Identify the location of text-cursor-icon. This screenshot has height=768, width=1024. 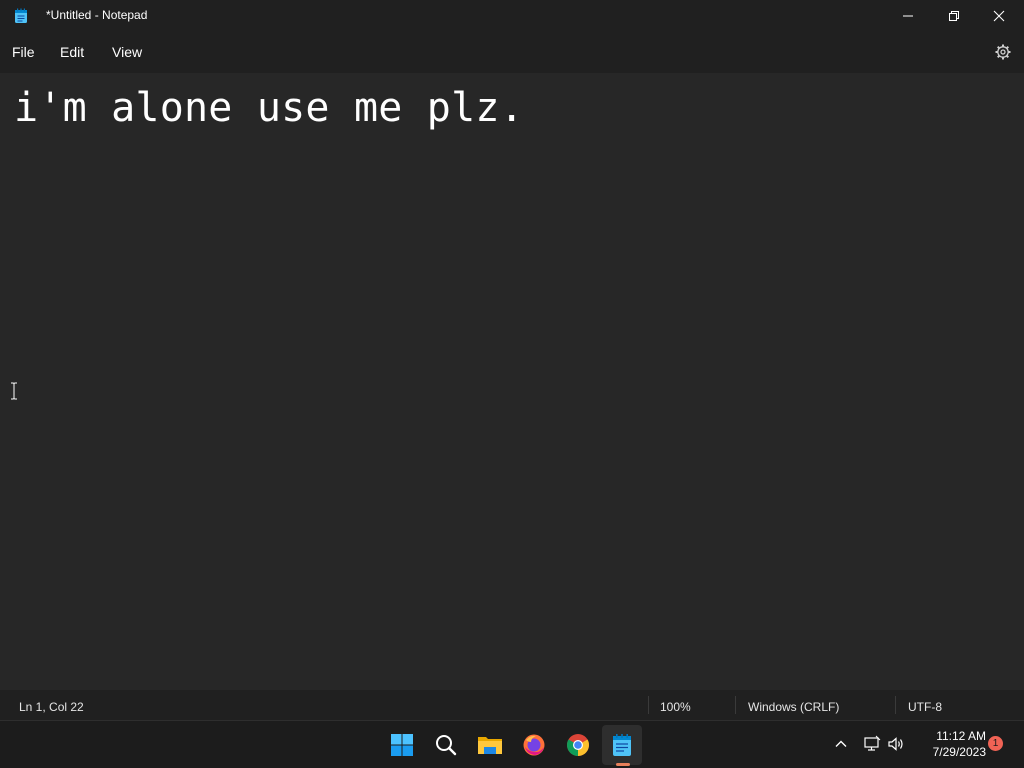
(14, 391).